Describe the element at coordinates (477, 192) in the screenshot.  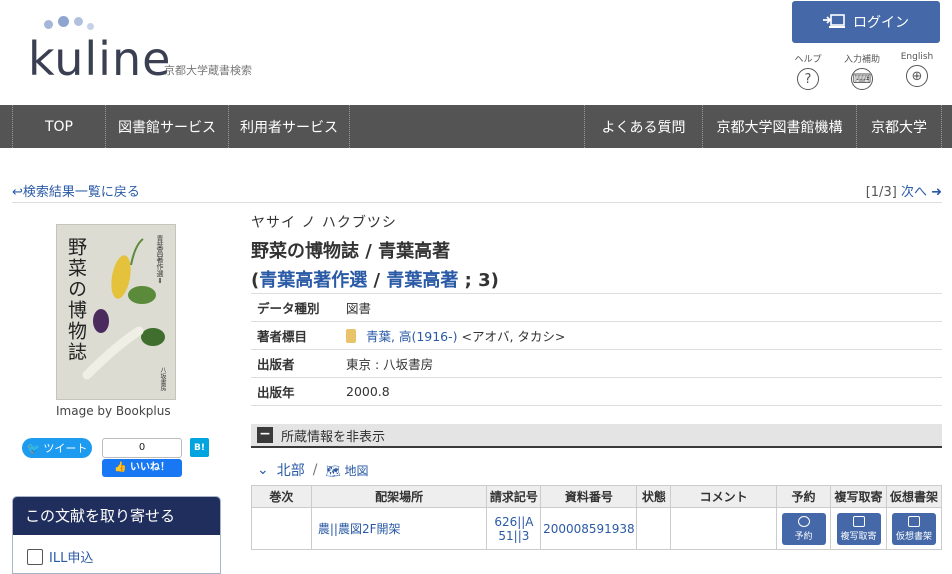
I see `result-navigation: ↩検索結果一覧に戻る [1/3] 次へ ➜` at that location.